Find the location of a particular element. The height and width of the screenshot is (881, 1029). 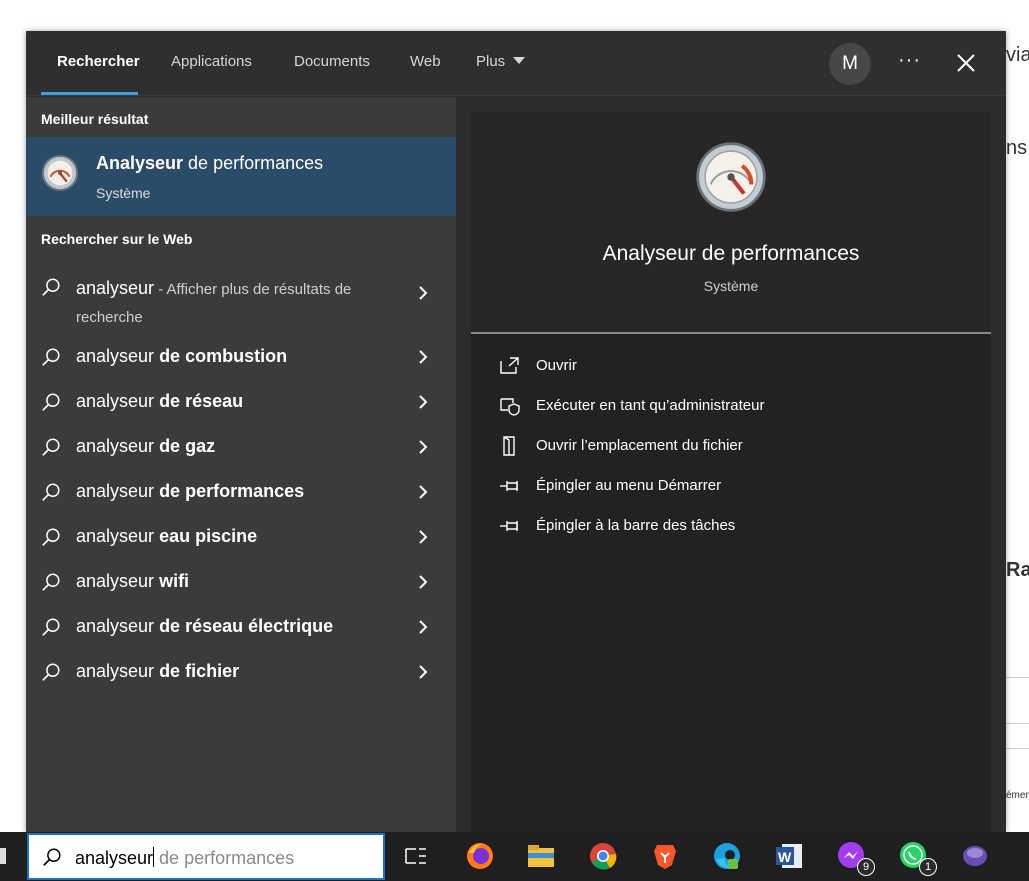

search-autocomplete-hint: de performances is located at coordinates (224, 858).